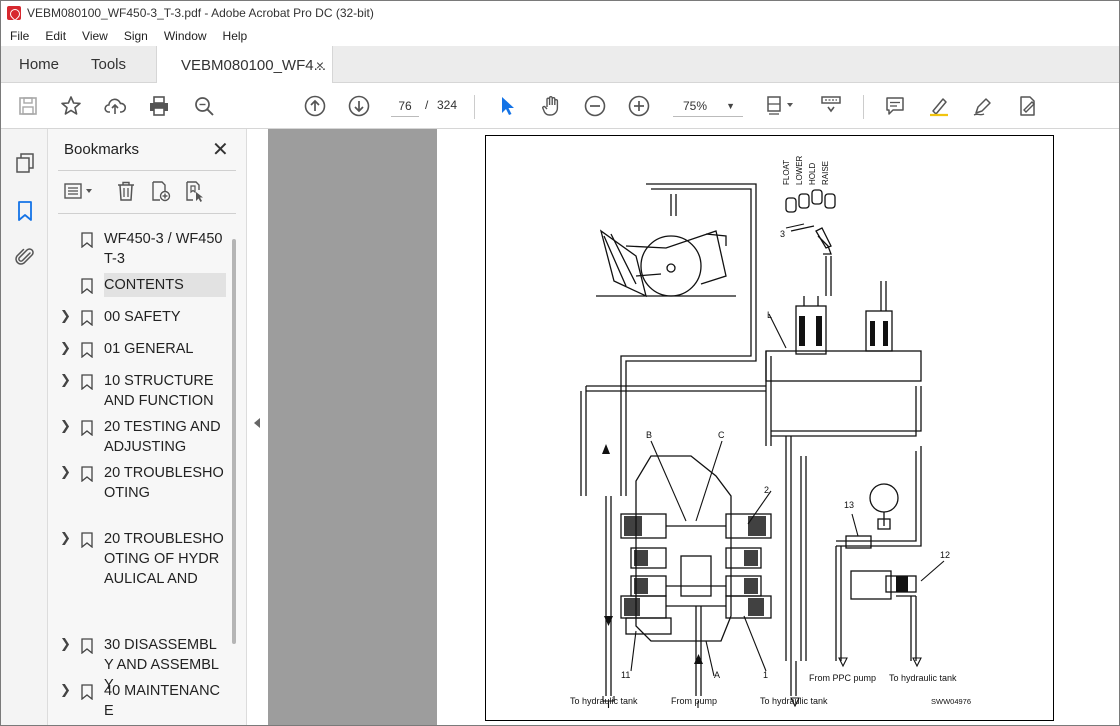 The height and width of the screenshot is (726, 1120). I want to click on new-bookmark-icon, so click(161, 192).